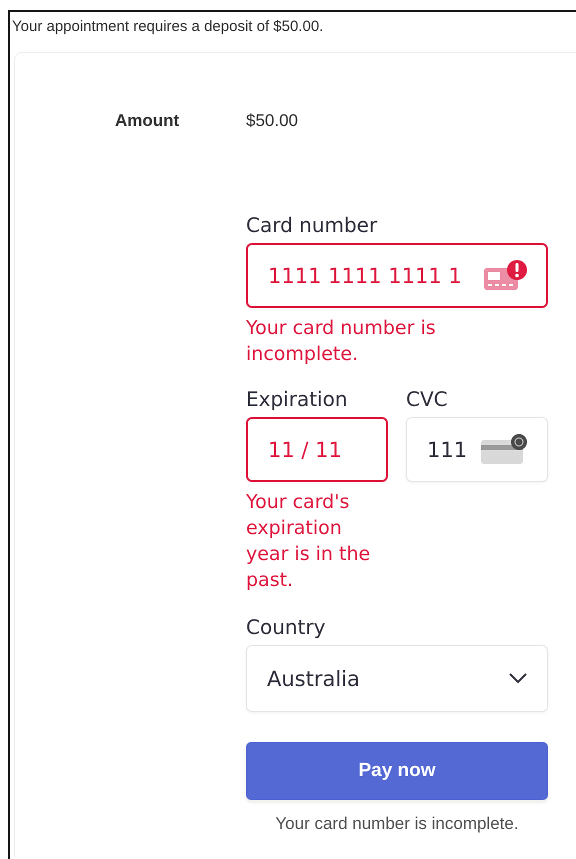 The height and width of the screenshot is (859, 576). Describe the element at coordinates (506, 276) in the screenshot. I see `card-error-icon` at that location.